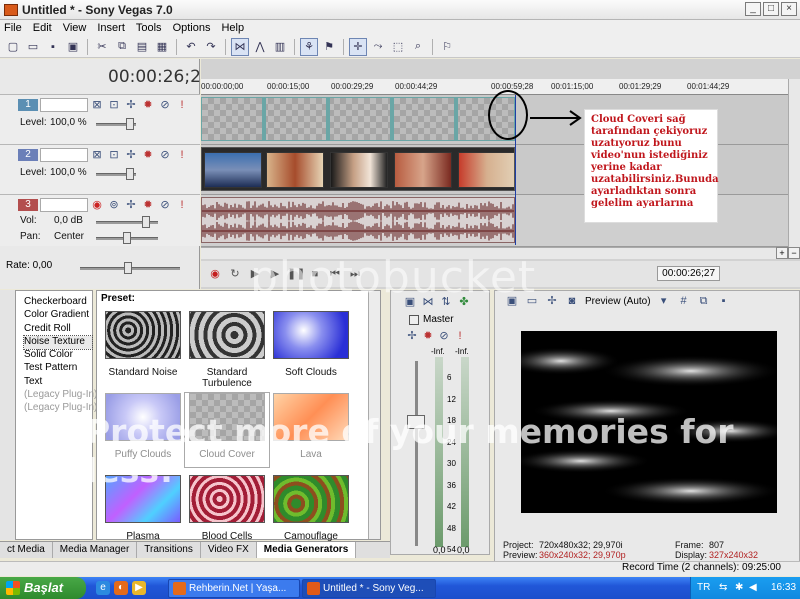  What do you see at coordinates (739, 587) in the screenshot?
I see `bluetooth-icon: ✱` at bounding box center [739, 587].